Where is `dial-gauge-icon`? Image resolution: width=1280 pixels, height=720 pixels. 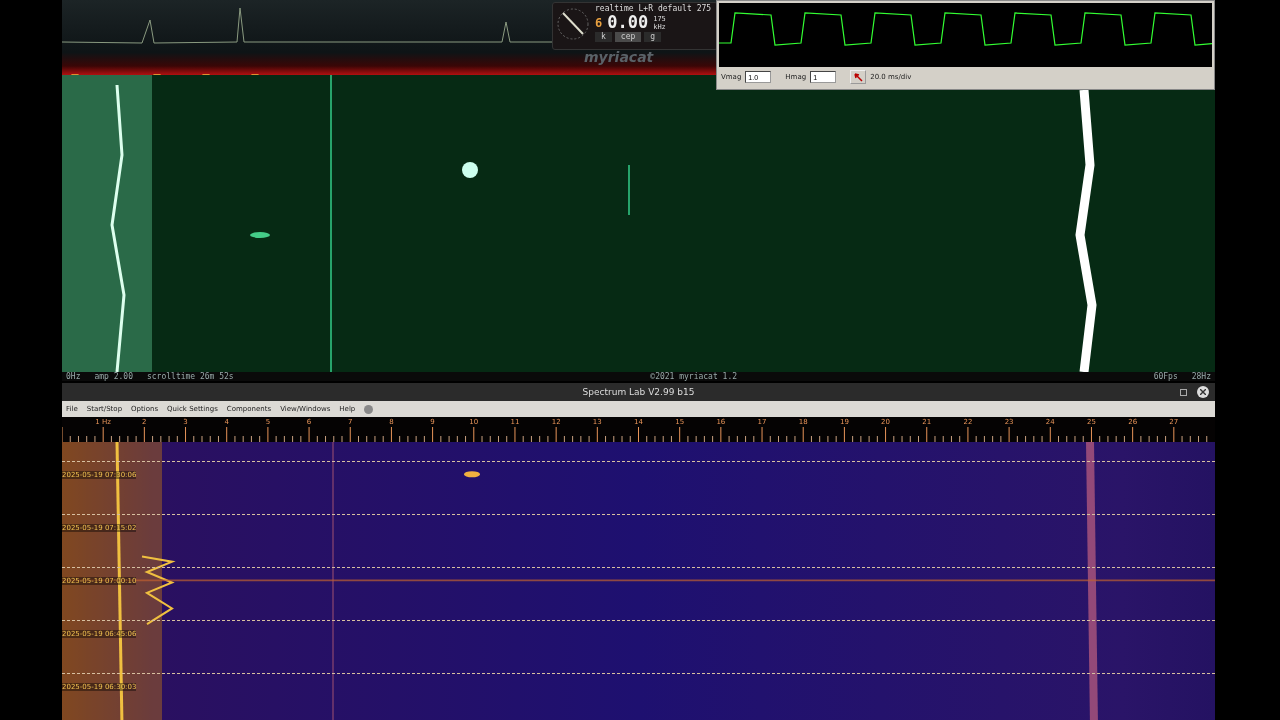 dial-gauge-icon is located at coordinates (573, 24).